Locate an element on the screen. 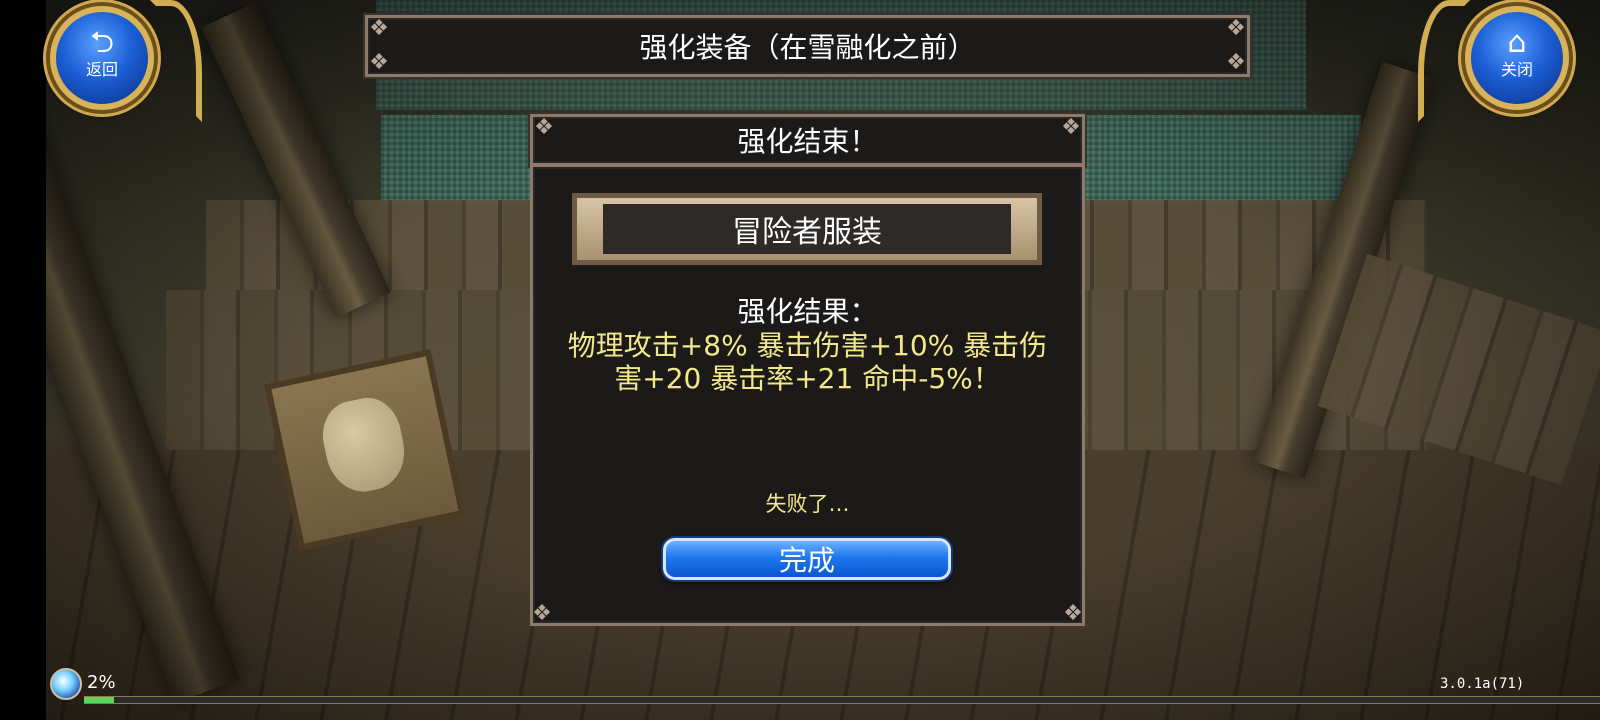  title-bar: ❖ ❖ ❖ ❖ 强化装备（在雪融化之前） is located at coordinates (807, 46).